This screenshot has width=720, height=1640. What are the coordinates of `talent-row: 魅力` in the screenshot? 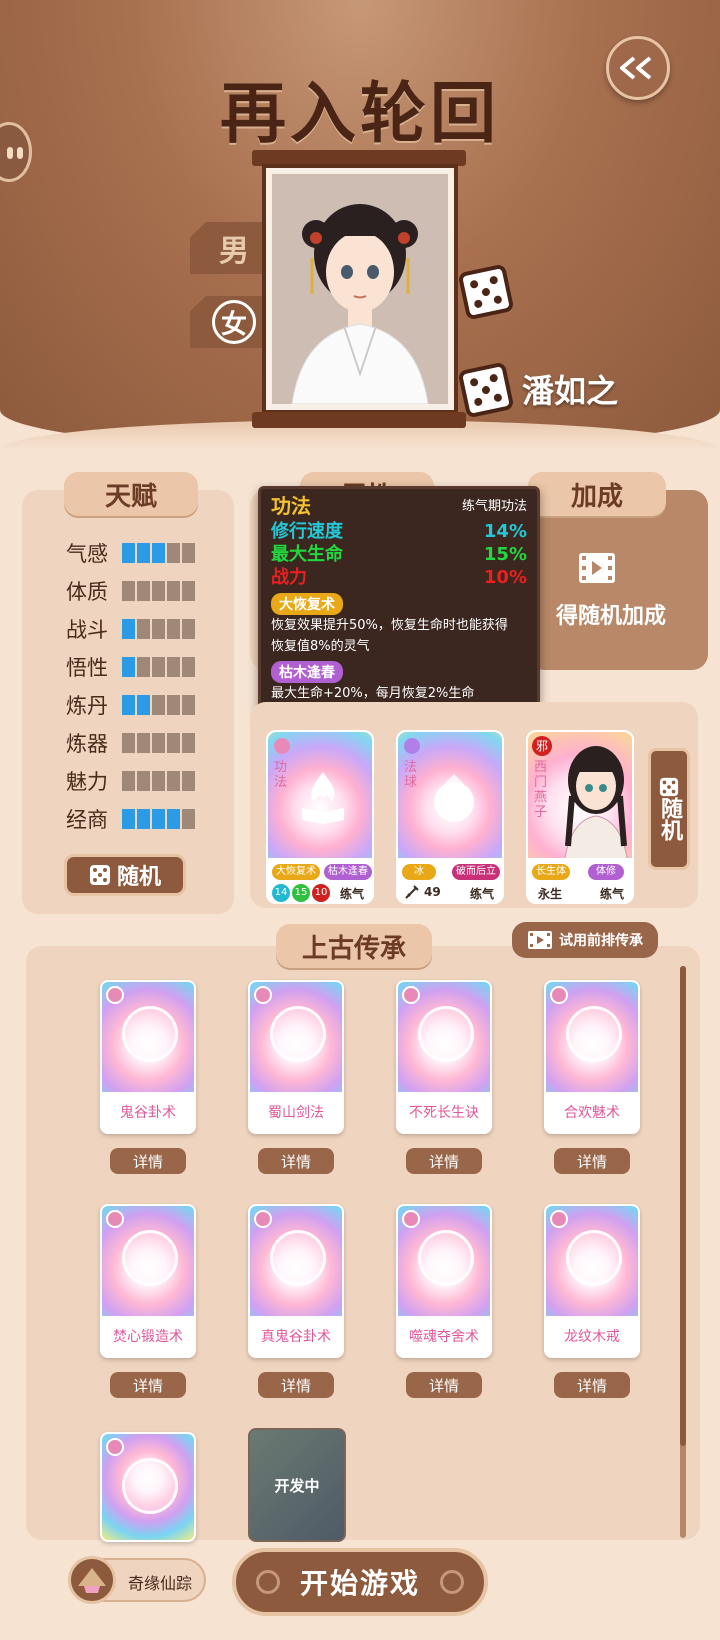 It's located at (130, 781).